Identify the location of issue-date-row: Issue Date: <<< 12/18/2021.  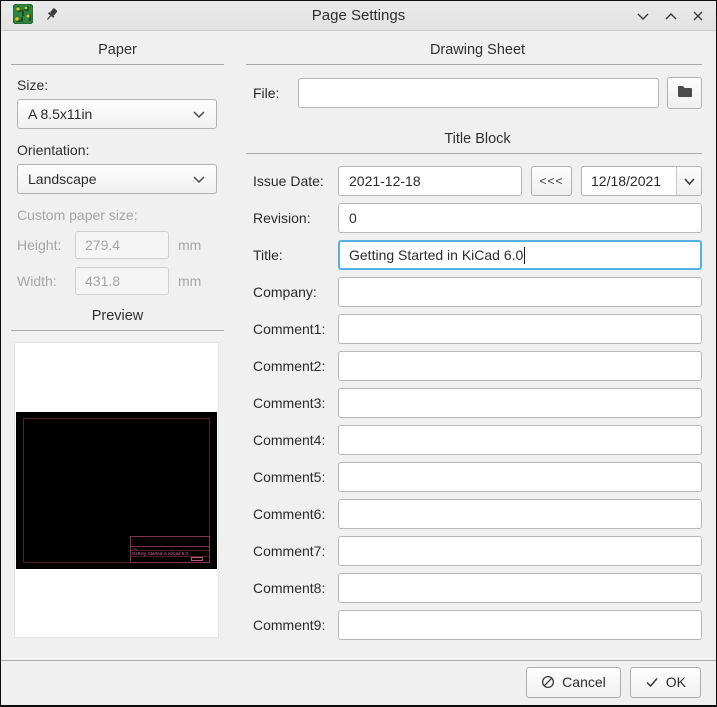
(477, 181).